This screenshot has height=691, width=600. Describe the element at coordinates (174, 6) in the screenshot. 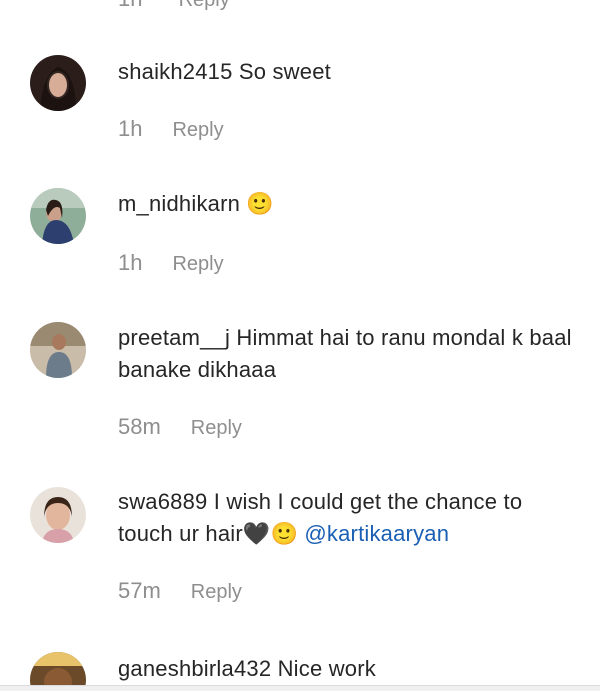

I see `previous-comment-meta: 1h Reply` at that location.